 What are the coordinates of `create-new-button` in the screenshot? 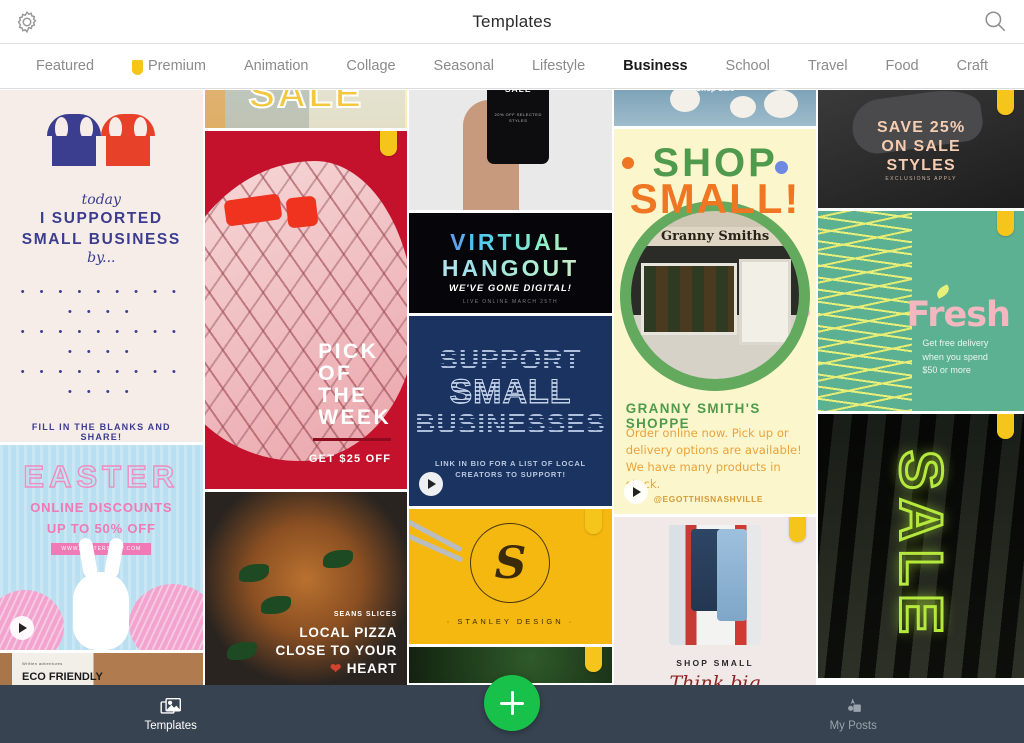 It's located at (512, 703).